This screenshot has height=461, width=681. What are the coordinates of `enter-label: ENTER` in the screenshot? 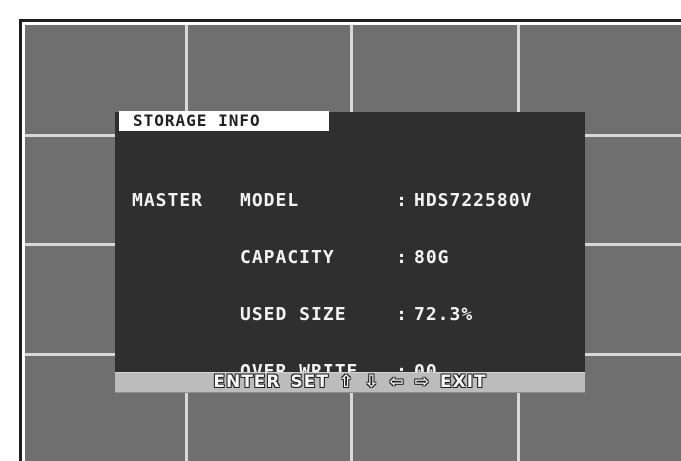 It's located at (247, 382).